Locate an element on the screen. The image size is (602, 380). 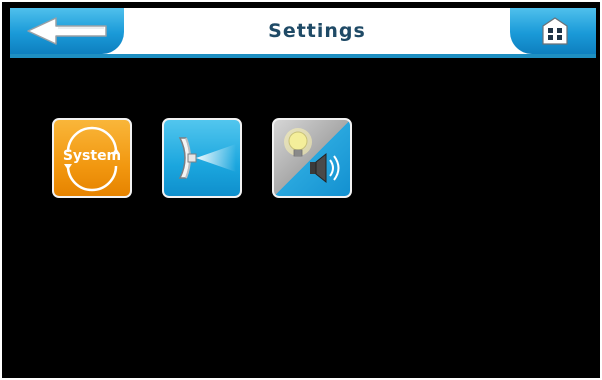
system-label: System is located at coordinates (92, 156).